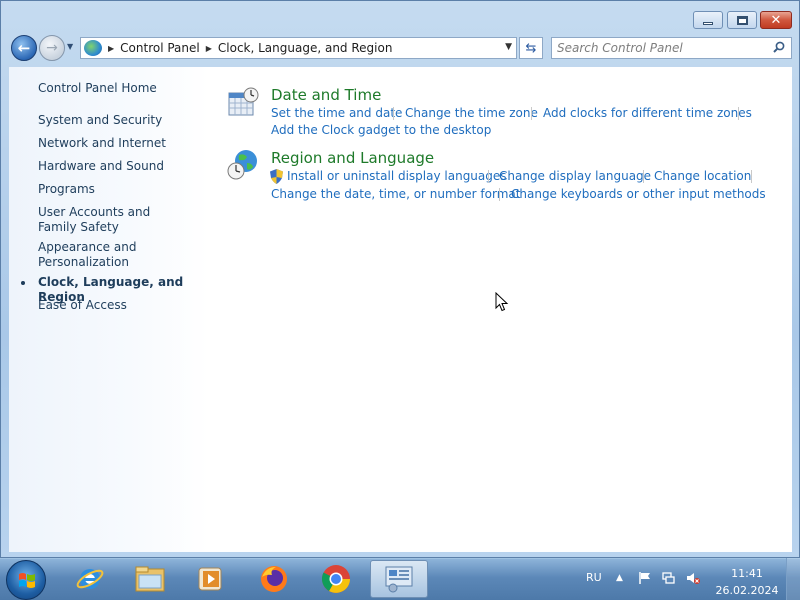  I want to click on media-player-icon, so click(210, 579).